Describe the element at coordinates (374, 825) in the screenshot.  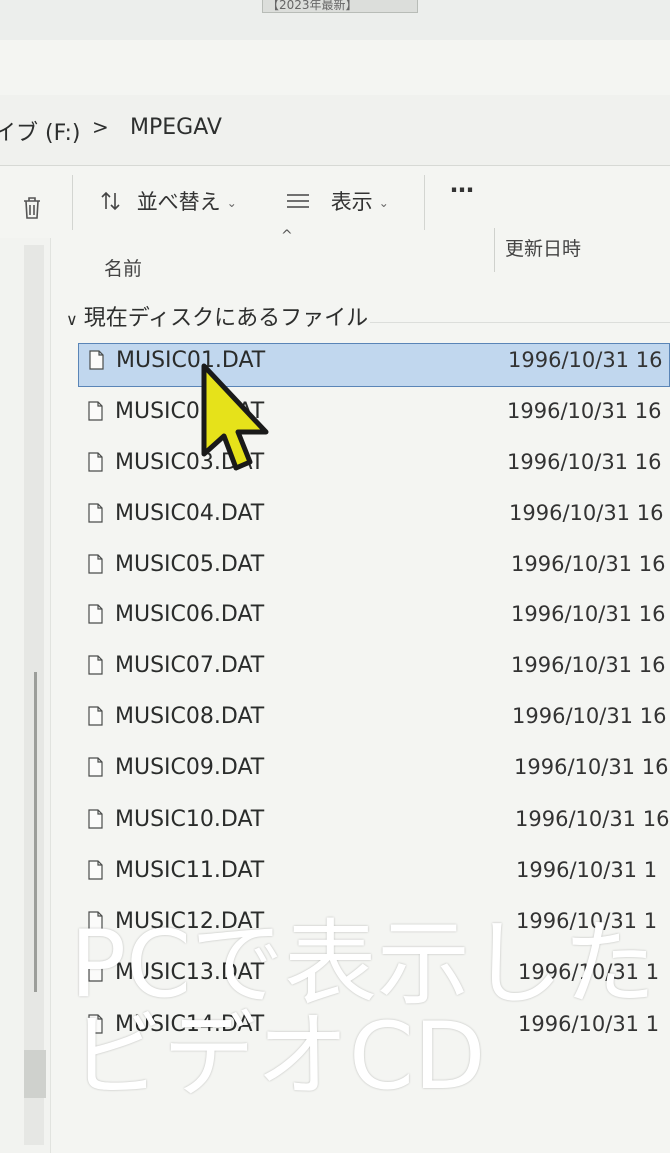
I see `file-row: MUSIC10.DAT 1996/10/31 16` at that location.